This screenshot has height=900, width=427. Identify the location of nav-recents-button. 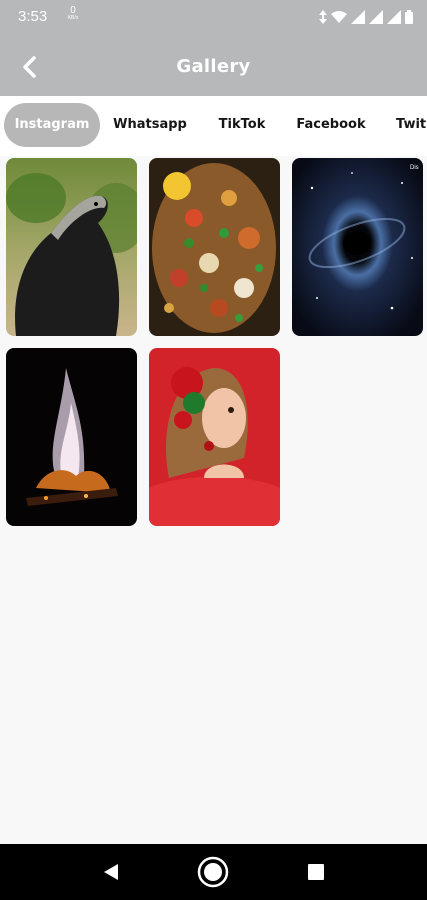
(316, 872).